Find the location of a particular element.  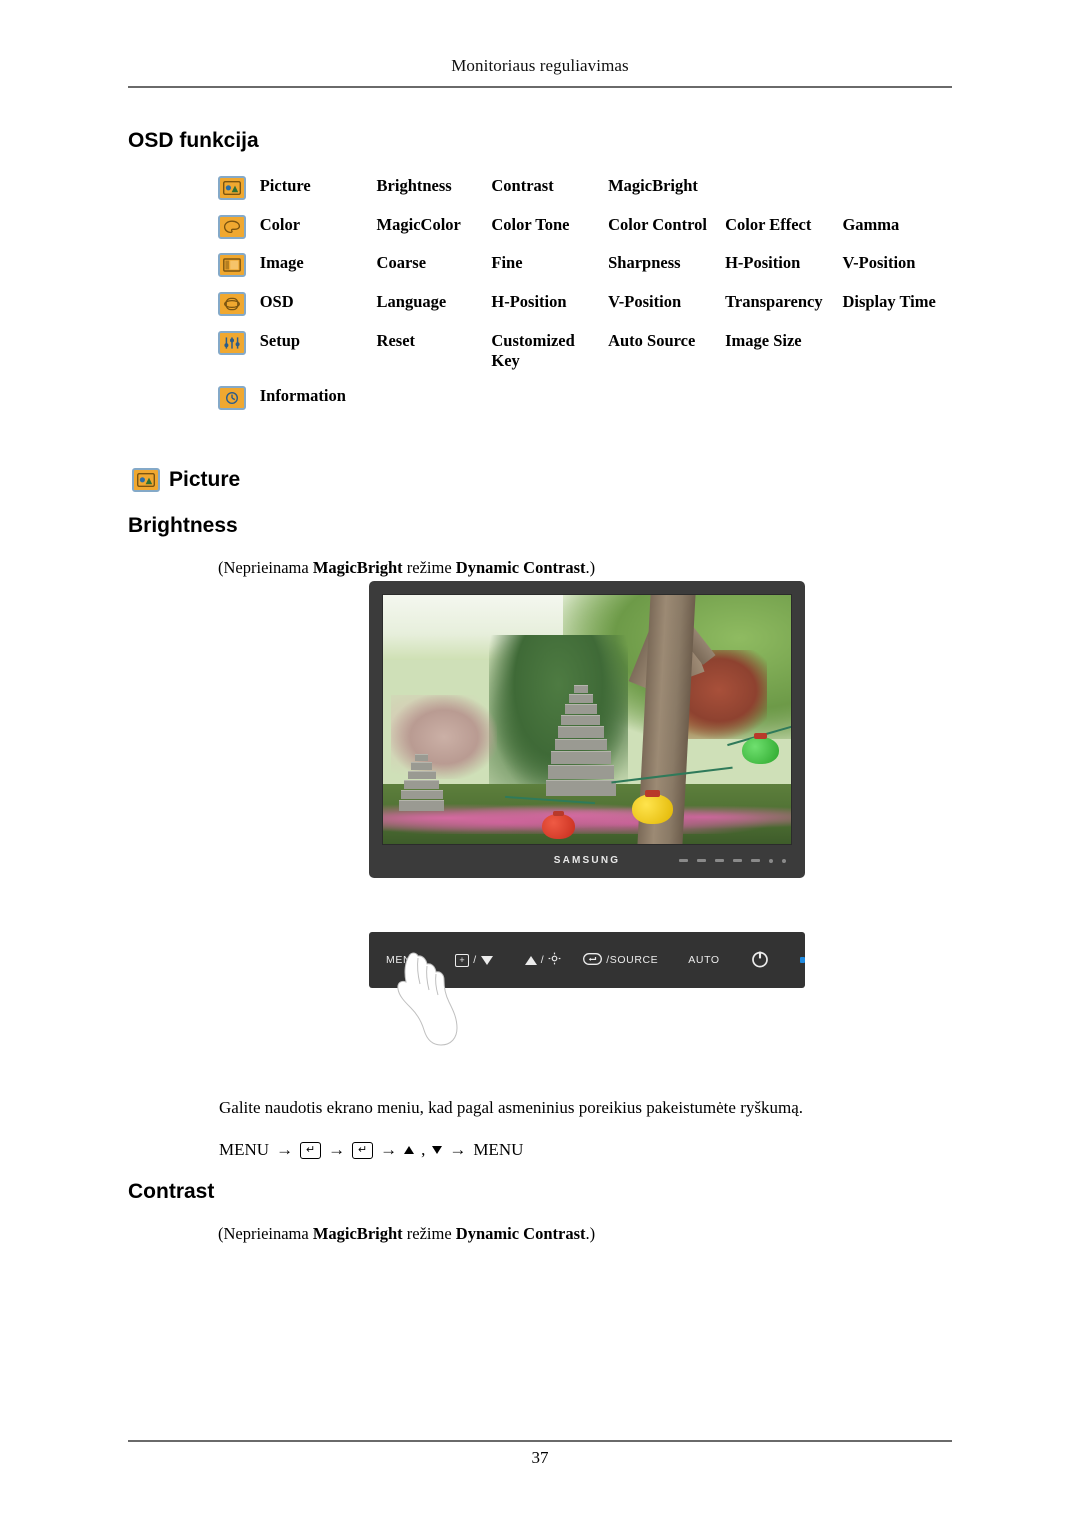

monitor-bezel: SAMSUNG is located at coordinates (587, 860).